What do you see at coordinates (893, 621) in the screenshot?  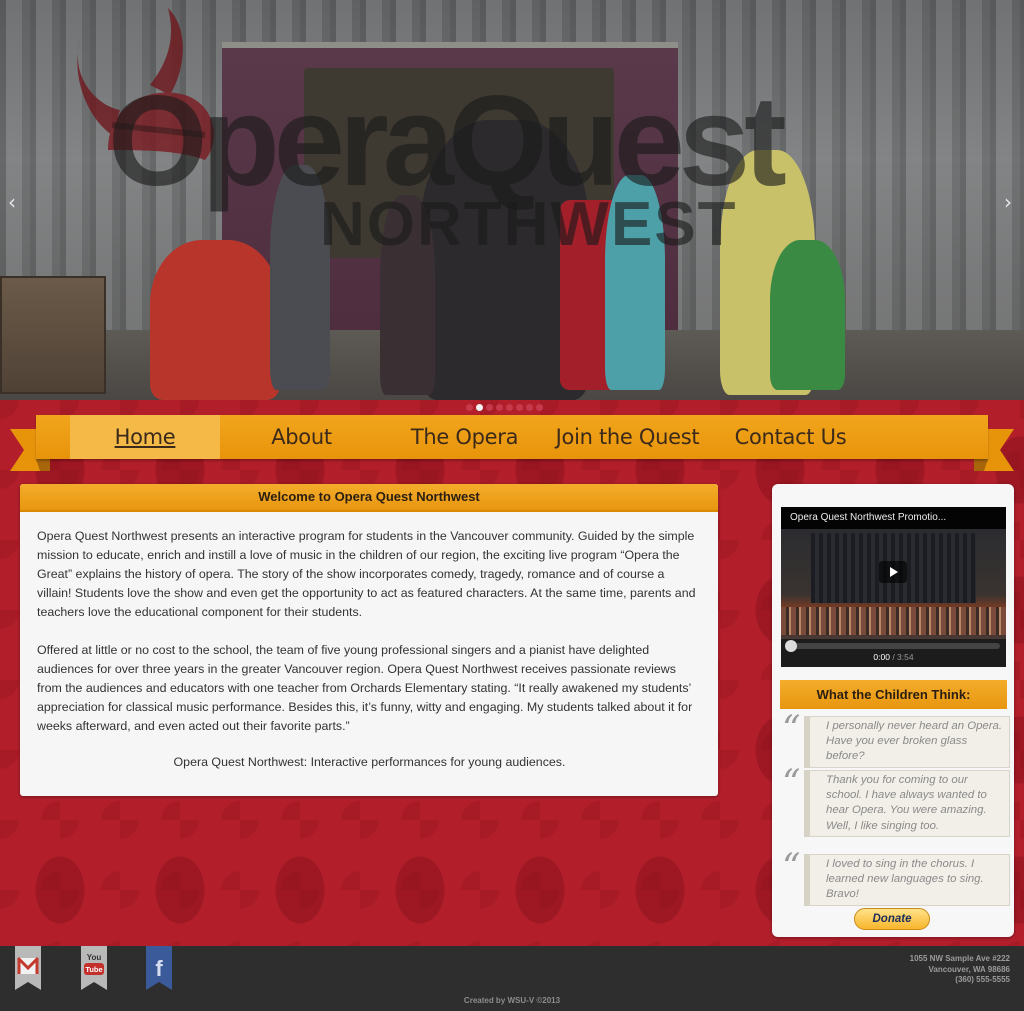 I see `video-audience` at bounding box center [893, 621].